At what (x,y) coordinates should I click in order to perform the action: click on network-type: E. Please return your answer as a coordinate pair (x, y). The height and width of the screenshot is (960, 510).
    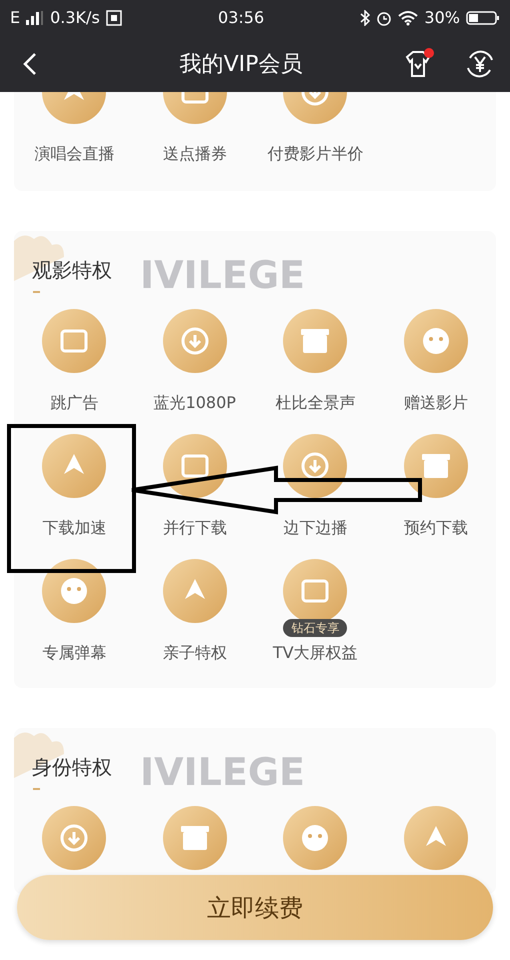
    Looking at the image, I should click on (15, 17).